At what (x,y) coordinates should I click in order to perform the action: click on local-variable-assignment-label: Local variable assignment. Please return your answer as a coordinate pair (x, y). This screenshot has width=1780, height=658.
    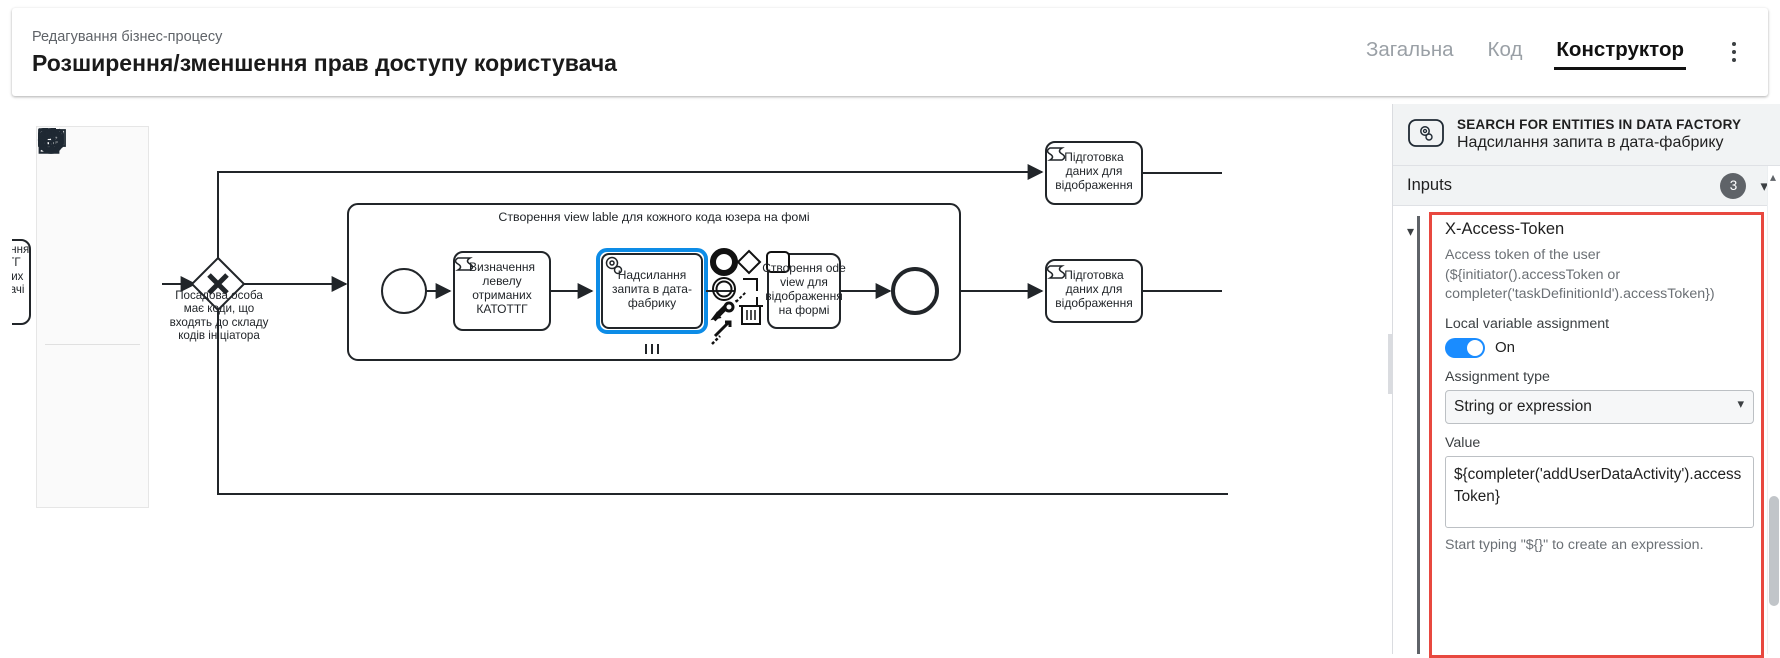
    Looking at the image, I should click on (1527, 323).